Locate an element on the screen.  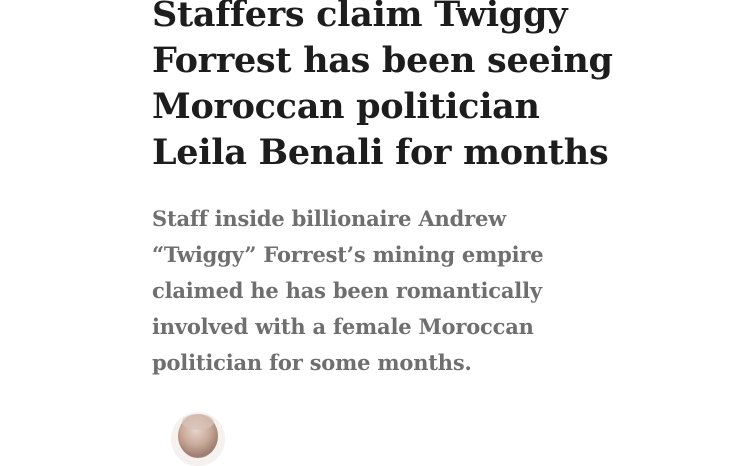
standfirst-line: “Twiggy” Forrest’s mining empire is located at coordinates (348, 254).